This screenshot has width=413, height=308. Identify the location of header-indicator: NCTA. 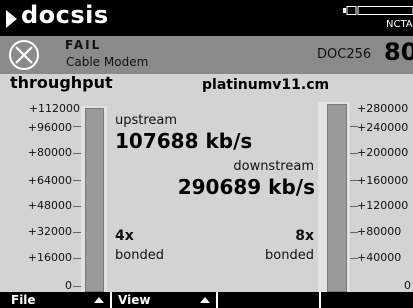
(399, 24).